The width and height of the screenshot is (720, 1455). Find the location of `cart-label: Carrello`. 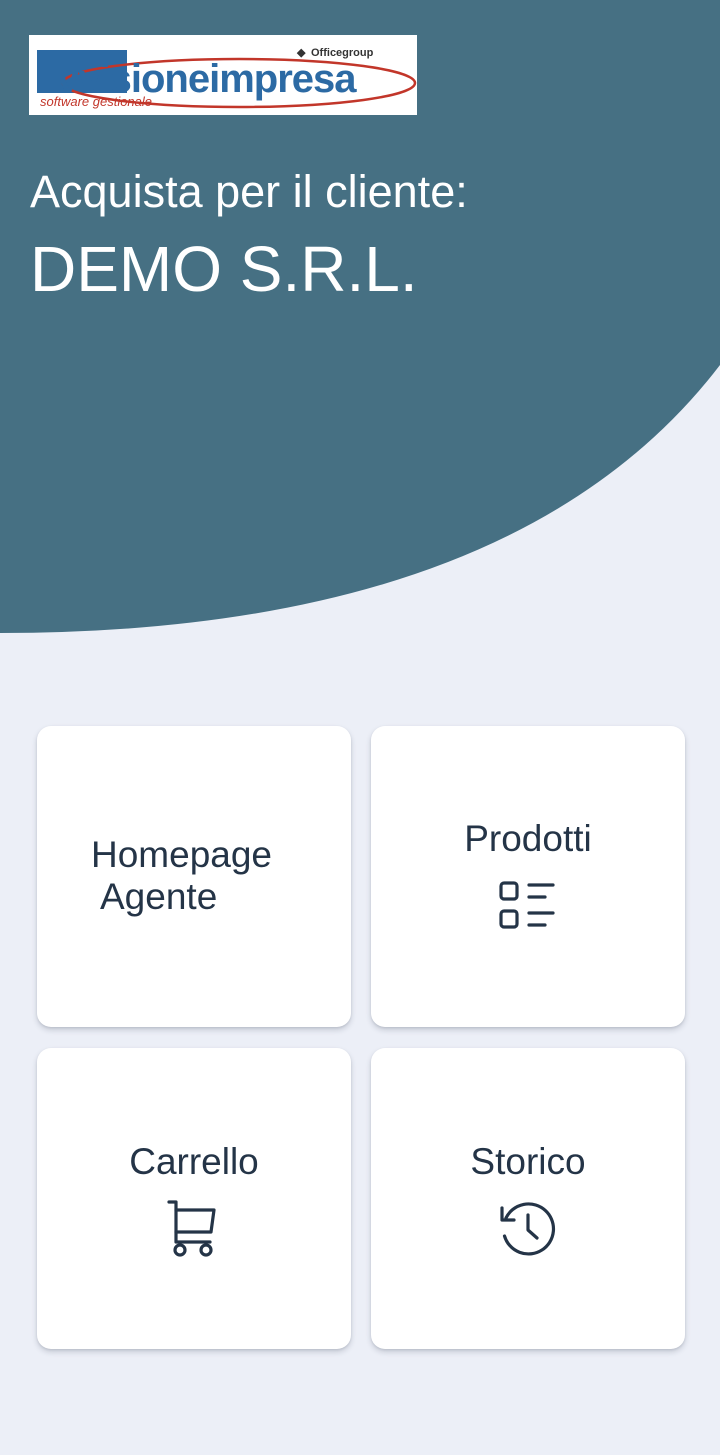

cart-label: Carrello is located at coordinates (194, 1161).